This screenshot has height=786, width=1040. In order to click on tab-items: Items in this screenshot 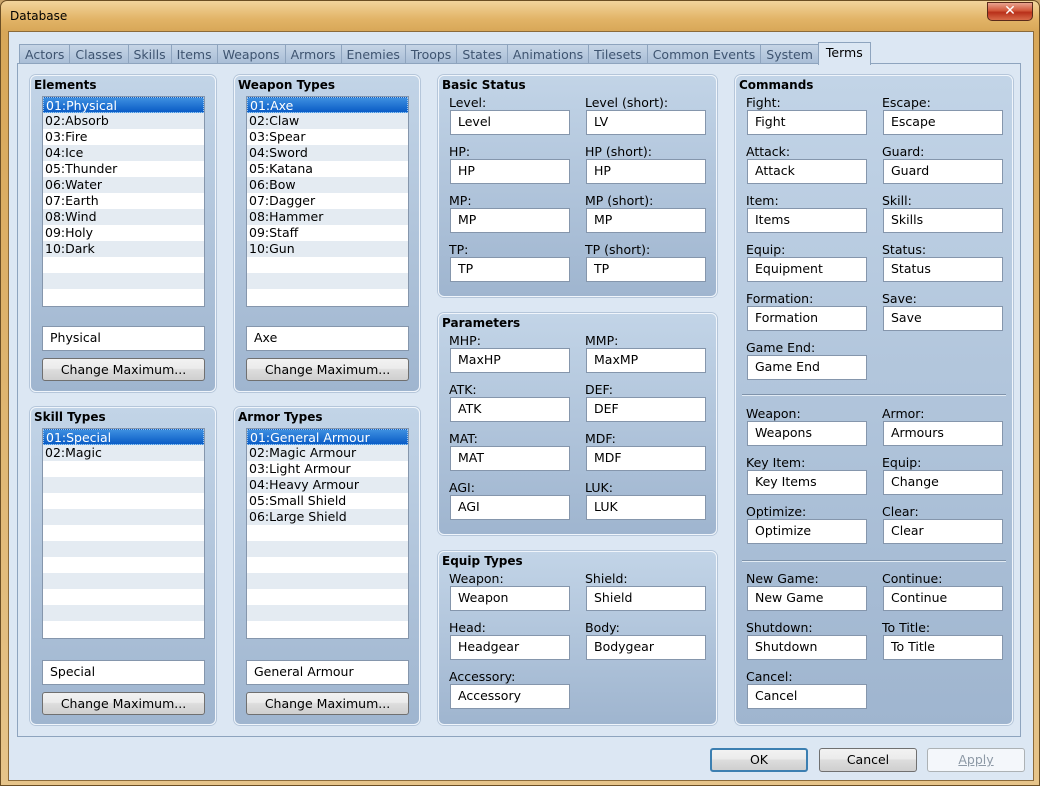, I will do `click(194, 54)`.